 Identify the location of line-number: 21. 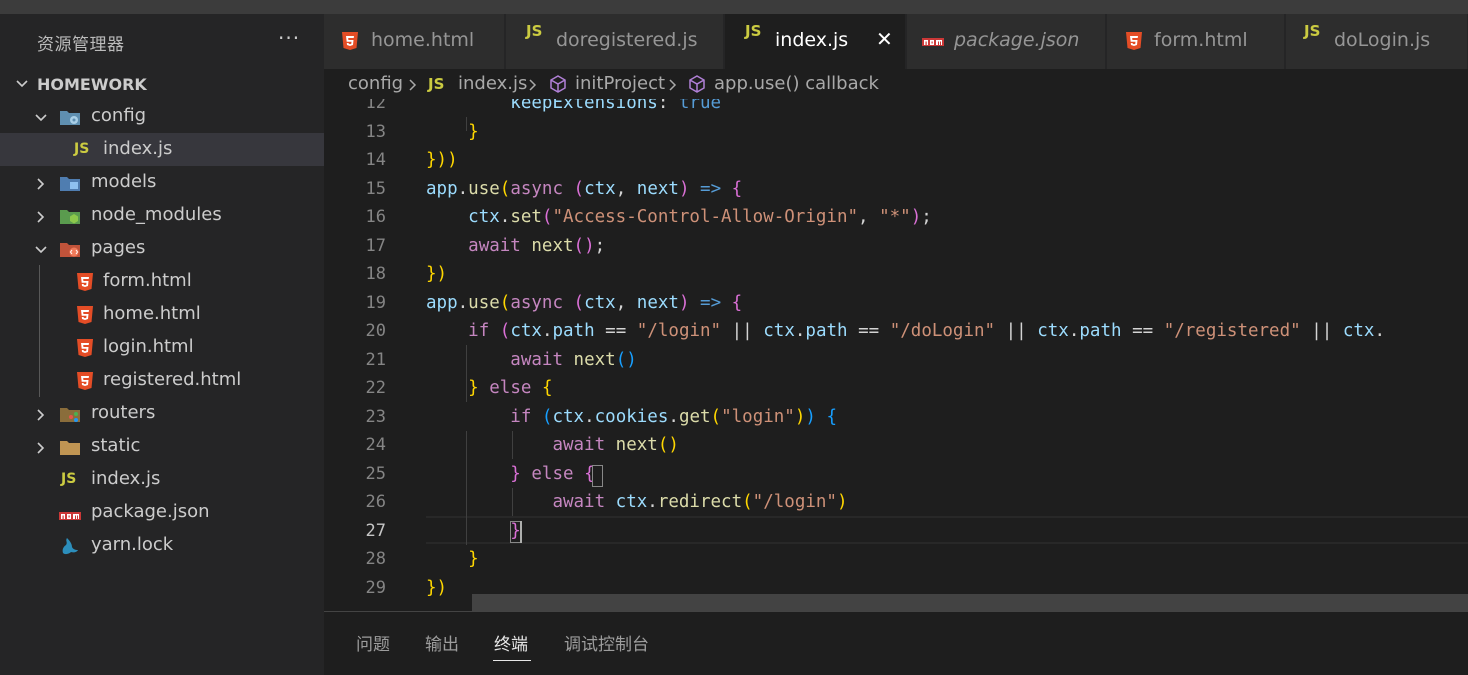
(375, 360).